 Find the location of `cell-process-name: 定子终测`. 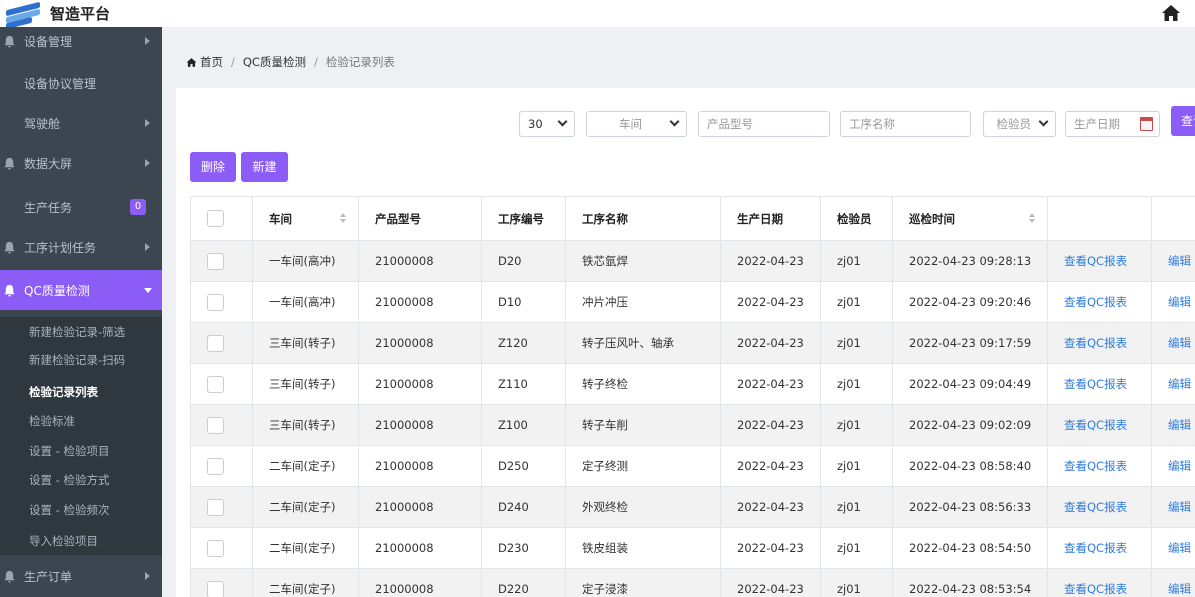

cell-process-name: 定子终测 is located at coordinates (643, 466).